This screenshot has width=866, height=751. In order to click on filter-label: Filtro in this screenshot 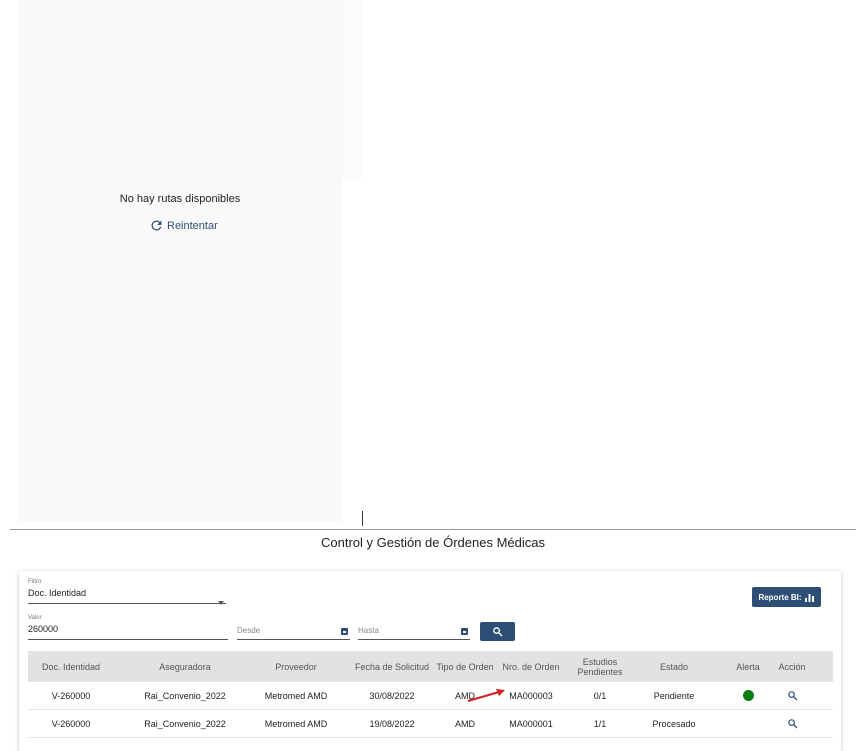, I will do `click(35, 582)`.